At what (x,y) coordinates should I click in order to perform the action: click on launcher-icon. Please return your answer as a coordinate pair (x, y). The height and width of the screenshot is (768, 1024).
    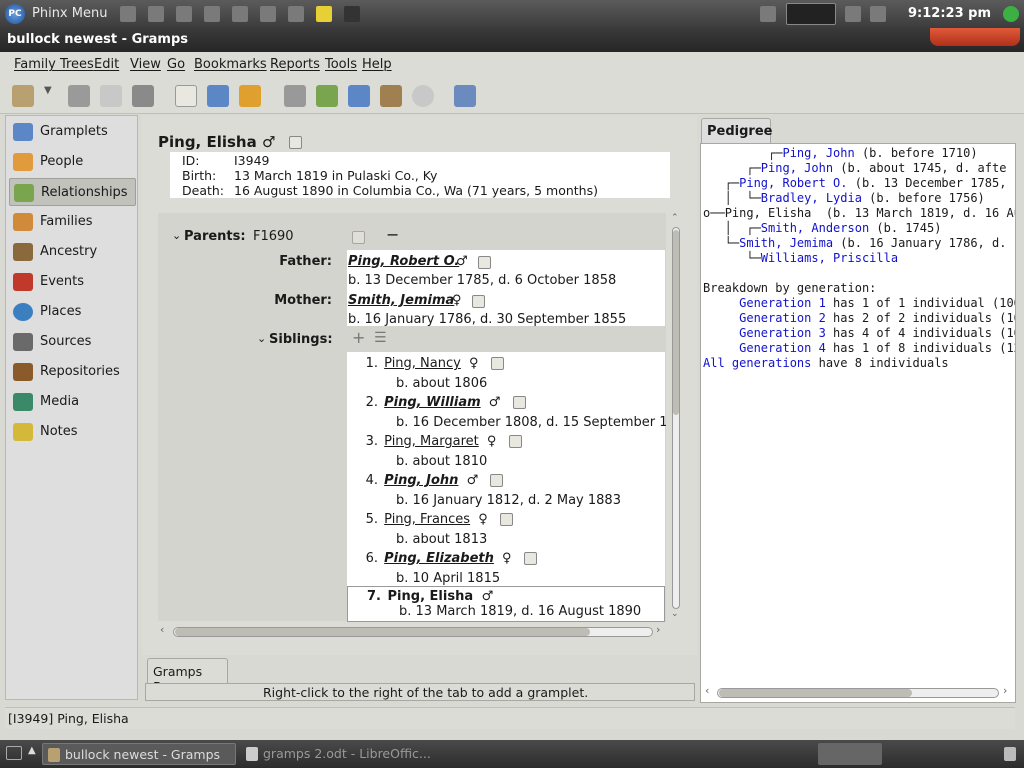
    Looking at the image, I should click on (128, 14).